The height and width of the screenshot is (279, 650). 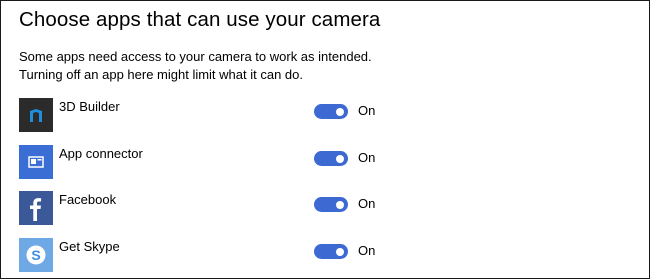 I want to click on camera-access-toggle-app-connector, so click(x=331, y=158).